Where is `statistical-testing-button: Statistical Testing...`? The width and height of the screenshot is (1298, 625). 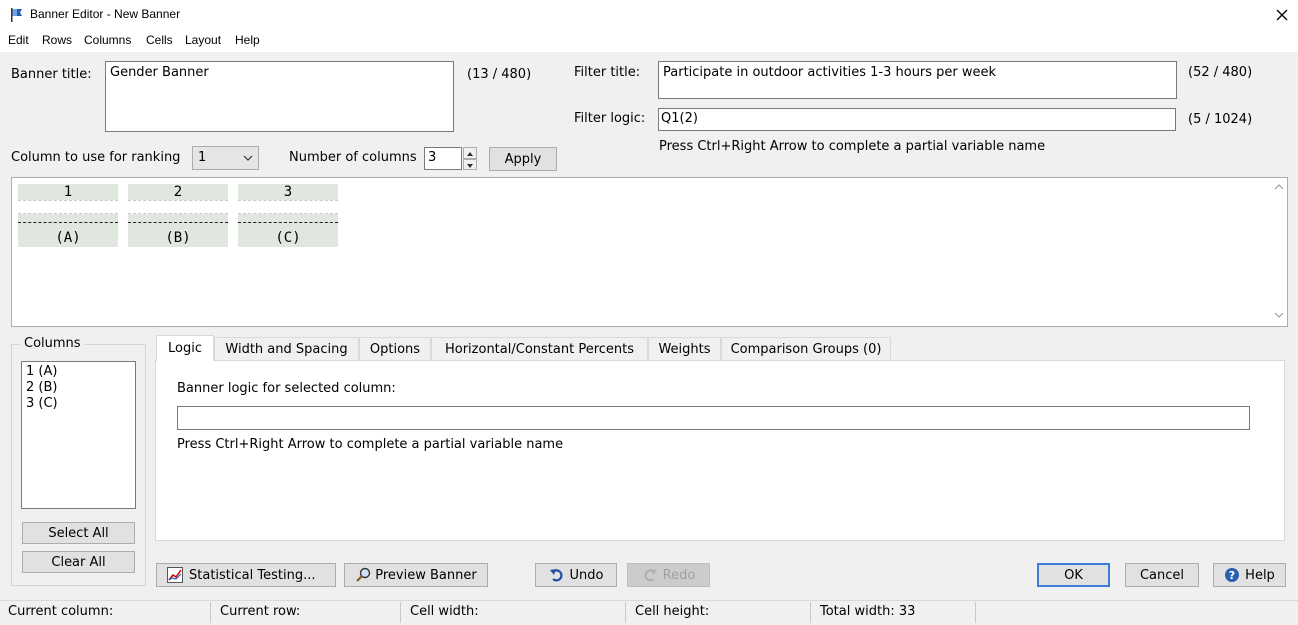 statistical-testing-button: Statistical Testing... is located at coordinates (246, 575).